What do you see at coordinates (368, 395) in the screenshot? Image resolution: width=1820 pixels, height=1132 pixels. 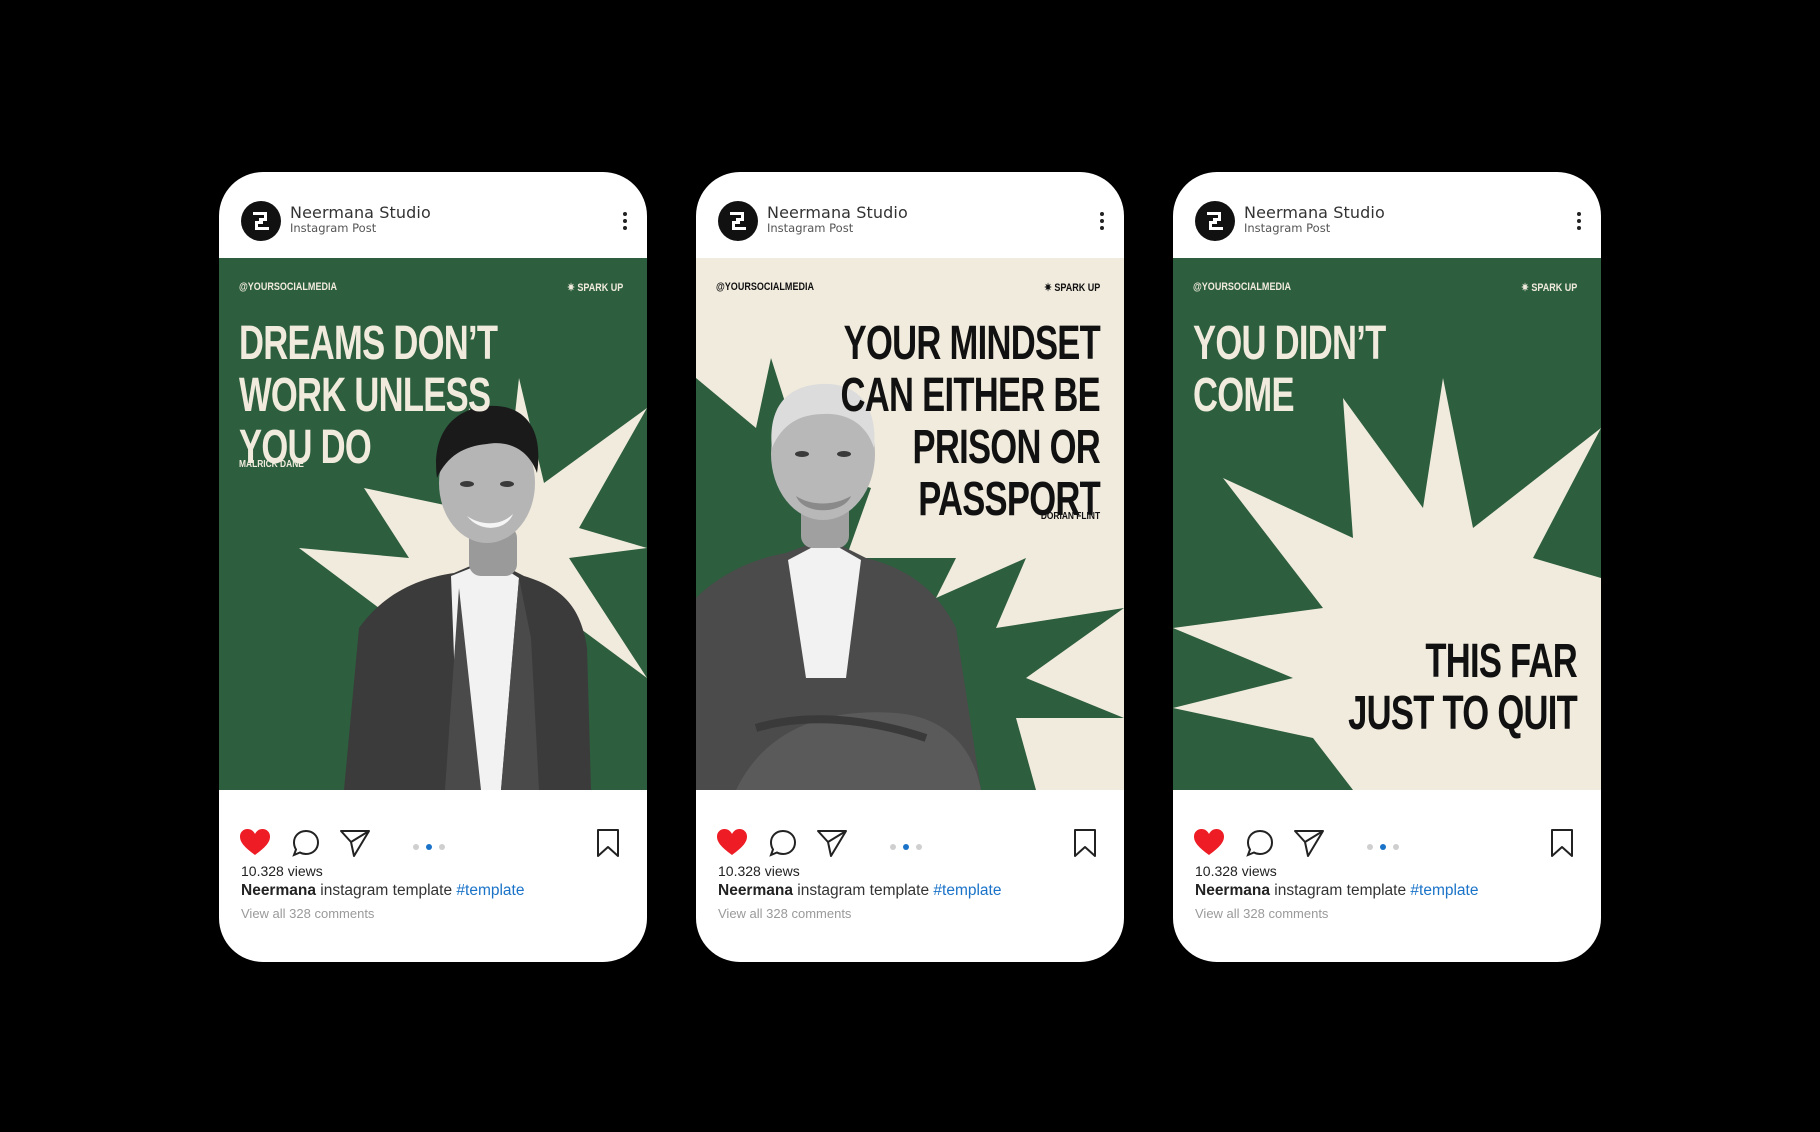 I see `quote-headline: DREAMS DON’T WORK UNLESS YOU DO` at bounding box center [368, 395].